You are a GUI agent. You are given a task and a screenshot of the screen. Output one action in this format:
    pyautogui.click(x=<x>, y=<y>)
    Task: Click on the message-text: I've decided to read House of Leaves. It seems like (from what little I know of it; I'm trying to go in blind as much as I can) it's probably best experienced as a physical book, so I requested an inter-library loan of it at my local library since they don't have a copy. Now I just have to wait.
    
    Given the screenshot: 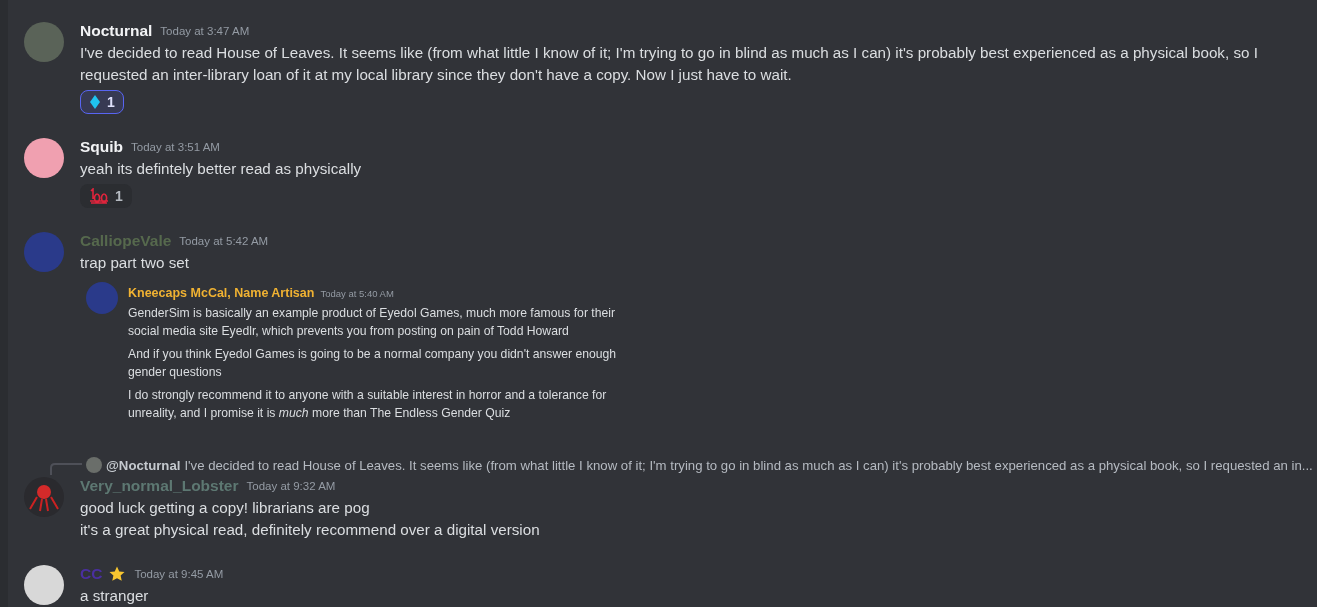 What is the action you would take?
    pyautogui.click(x=669, y=64)
    